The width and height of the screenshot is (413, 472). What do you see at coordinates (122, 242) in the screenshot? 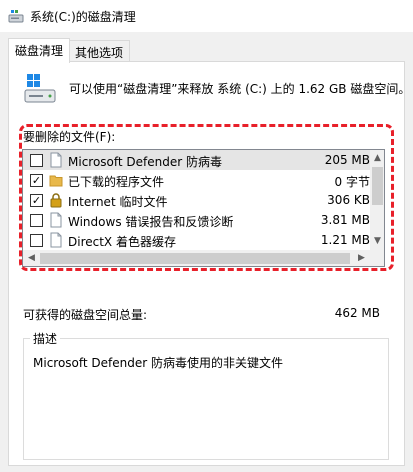
I see `item-name: DirectX 着色器缓存` at bounding box center [122, 242].